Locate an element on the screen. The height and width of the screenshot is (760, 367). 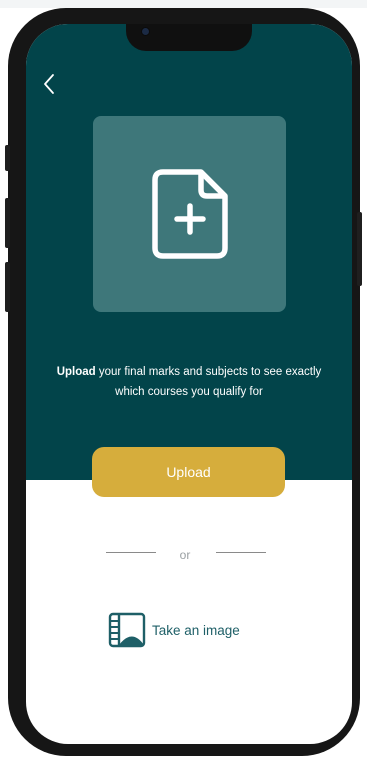
upload-drop-area is located at coordinates (189, 214).